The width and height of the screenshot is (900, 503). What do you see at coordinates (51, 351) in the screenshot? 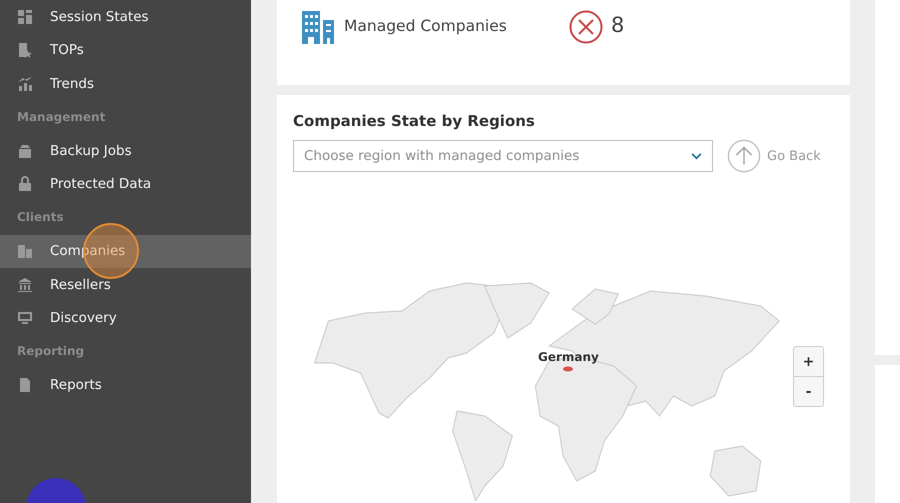
I see `sidebar-section-label: Reporting` at bounding box center [51, 351].